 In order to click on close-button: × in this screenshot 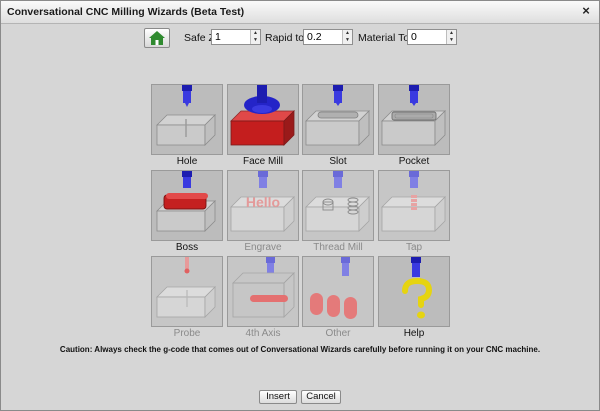, I will do `click(586, 11)`.